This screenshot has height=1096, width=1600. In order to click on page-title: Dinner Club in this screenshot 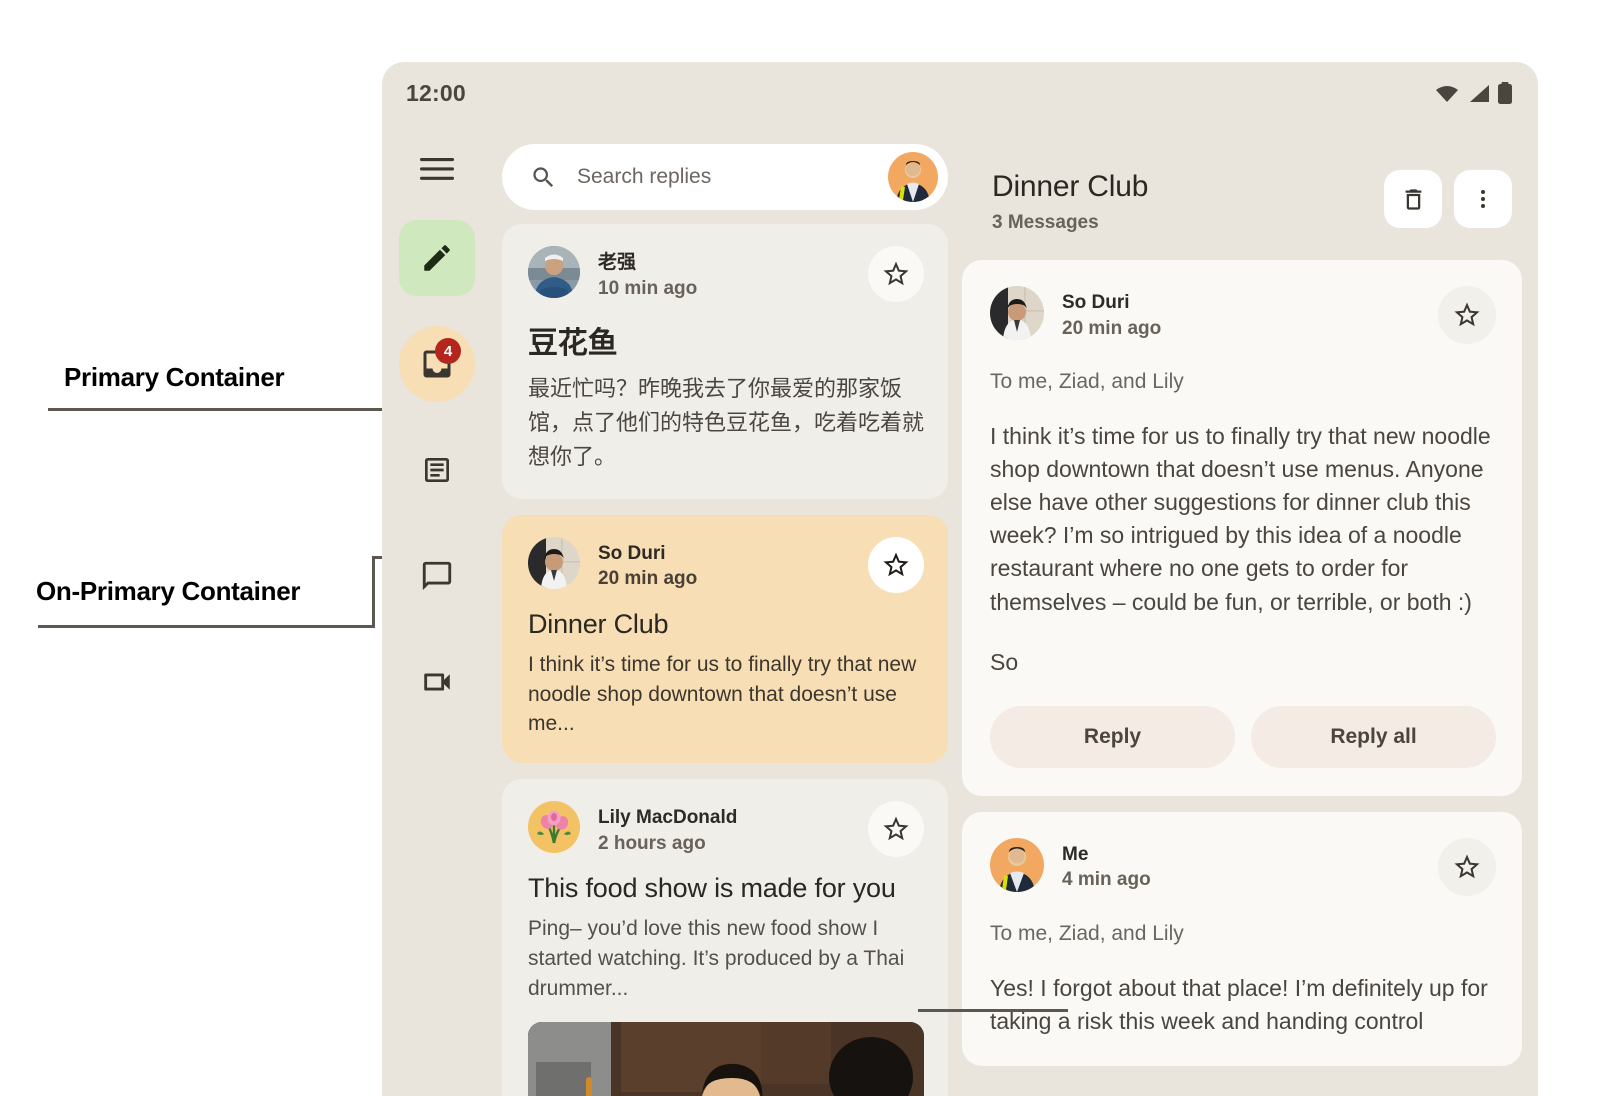, I will do `click(1070, 186)`.